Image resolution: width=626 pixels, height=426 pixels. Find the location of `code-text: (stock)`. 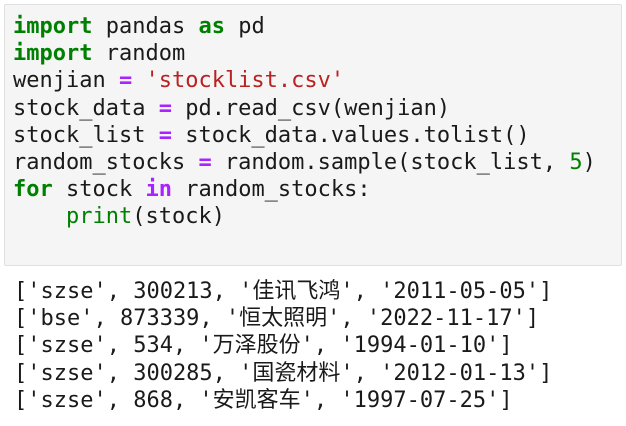

code-text: (stock) is located at coordinates (178, 217).